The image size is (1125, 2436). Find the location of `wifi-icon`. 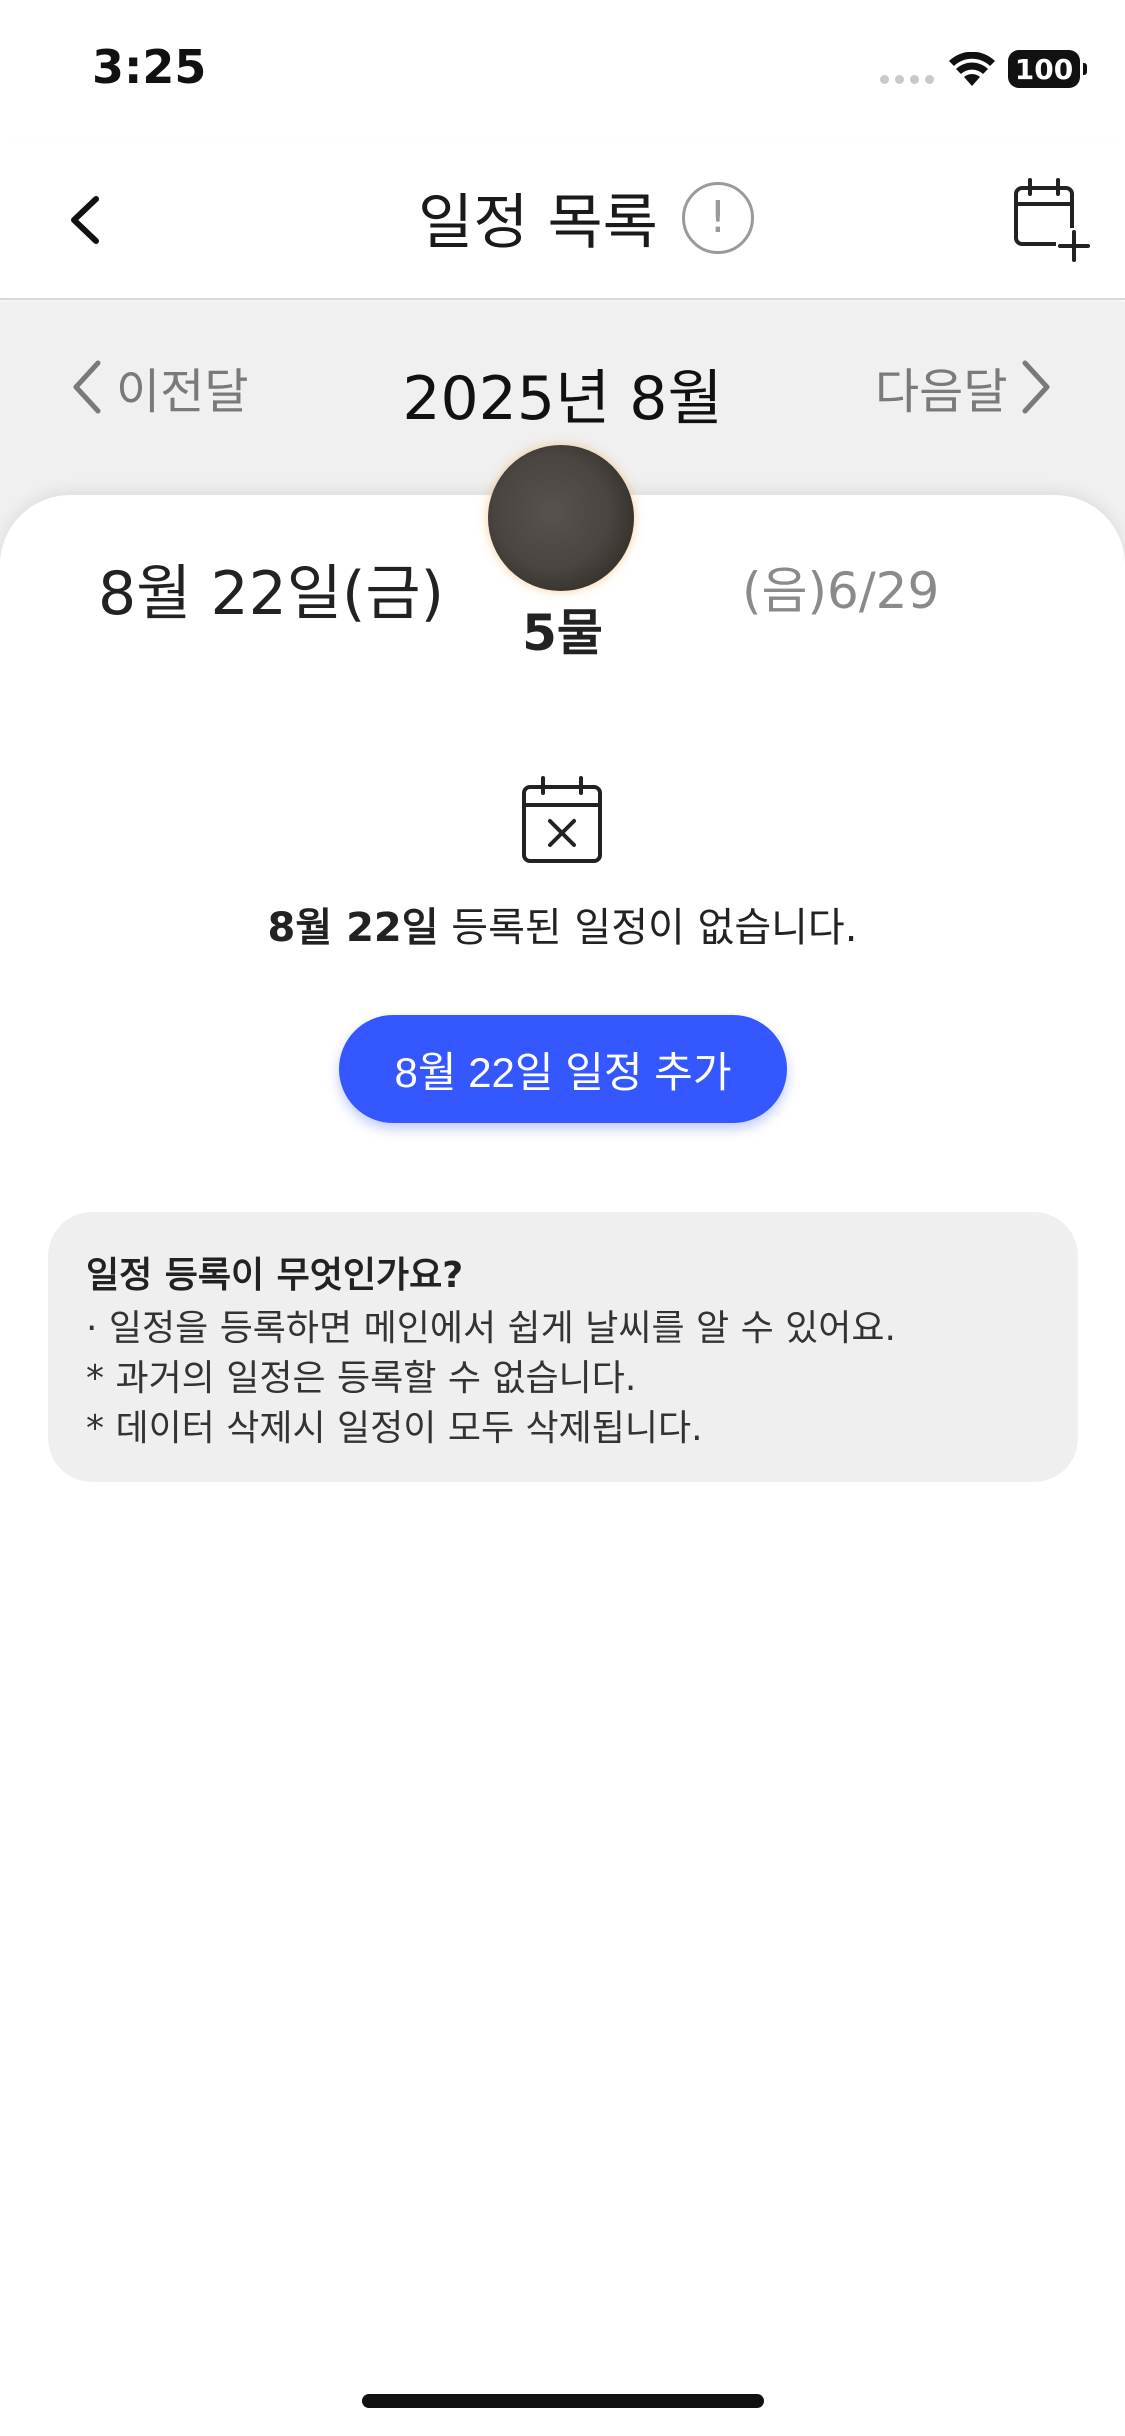

wifi-icon is located at coordinates (972, 69).